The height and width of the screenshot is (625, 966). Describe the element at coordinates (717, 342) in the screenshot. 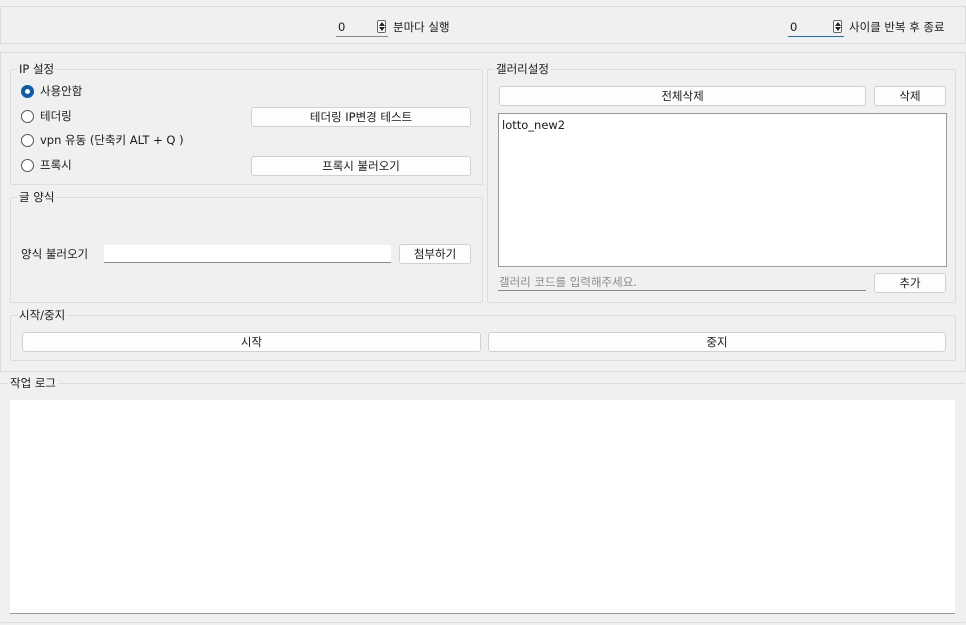

I see `stop-button: 중지` at that location.